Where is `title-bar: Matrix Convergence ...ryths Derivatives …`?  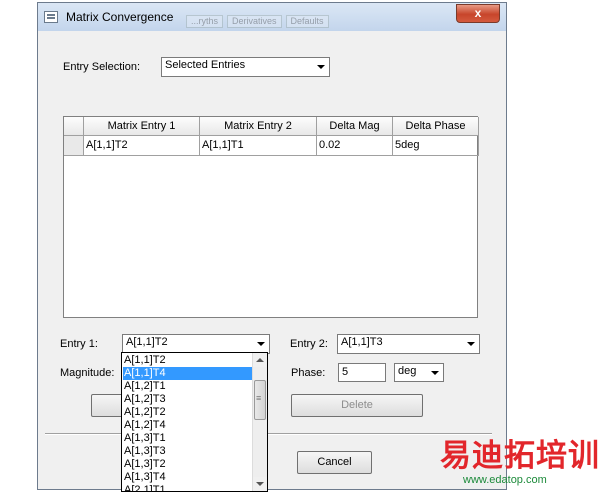
title-bar: Matrix Convergence ...ryths Derivatives … is located at coordinates (272, 17).